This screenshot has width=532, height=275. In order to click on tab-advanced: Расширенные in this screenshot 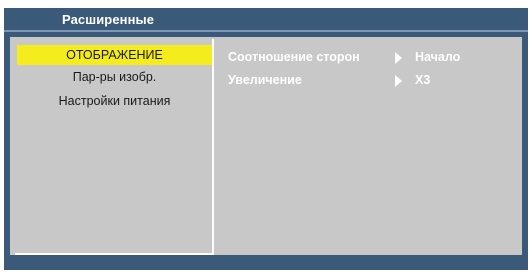, I will do `click(108, 19)`.